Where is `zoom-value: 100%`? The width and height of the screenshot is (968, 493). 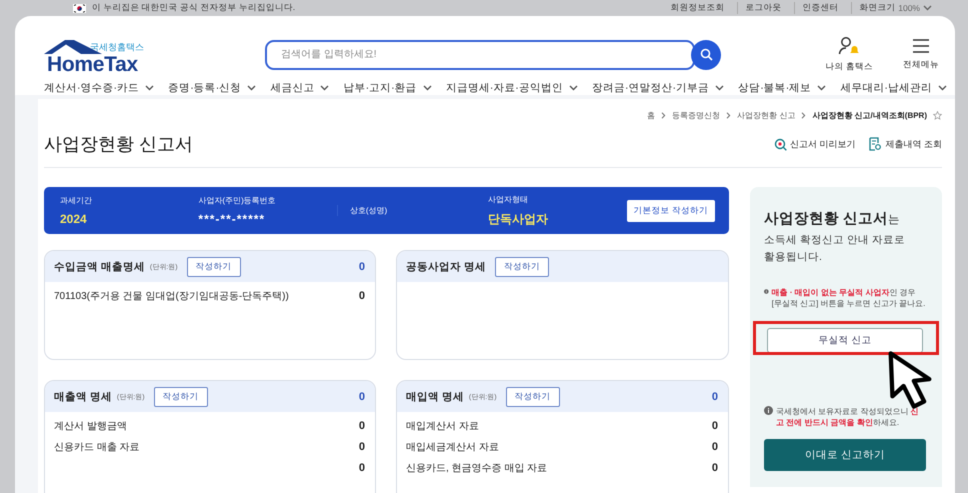 zoom-value: 100% is located at coordinates (909, 8).